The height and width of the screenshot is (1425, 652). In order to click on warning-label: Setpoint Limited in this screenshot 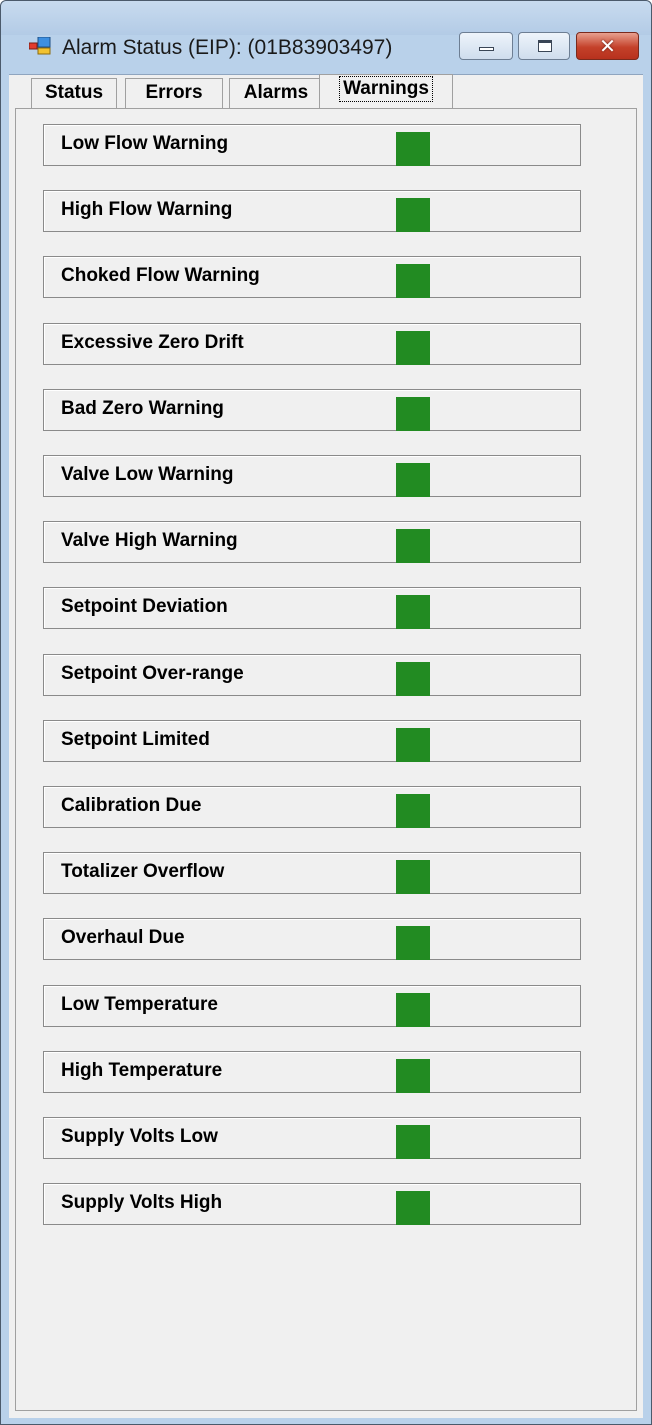, I will do `click(135, 739)`.